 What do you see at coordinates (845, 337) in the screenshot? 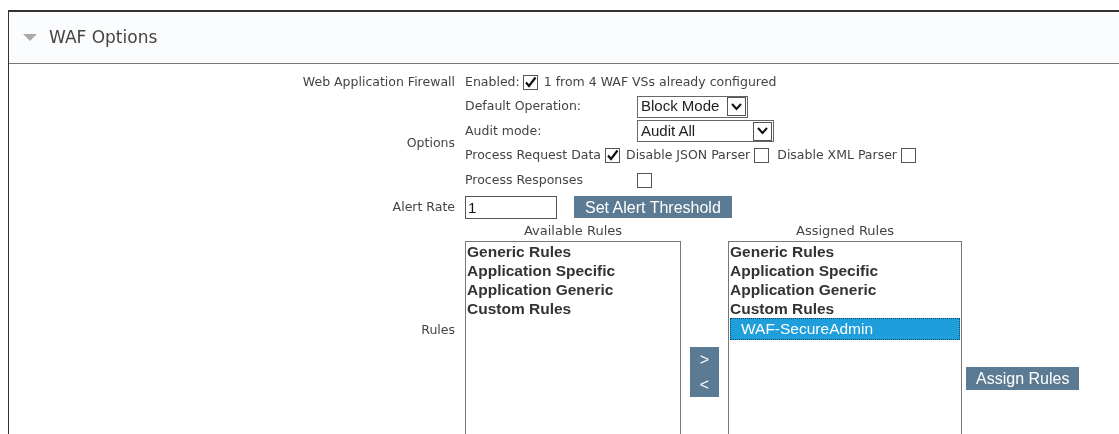
I see `rules-listbox: Generic Rules Application Specific Application Generic Custom Rules WAF-SecureAdmin` at bounding box center [845, 337].